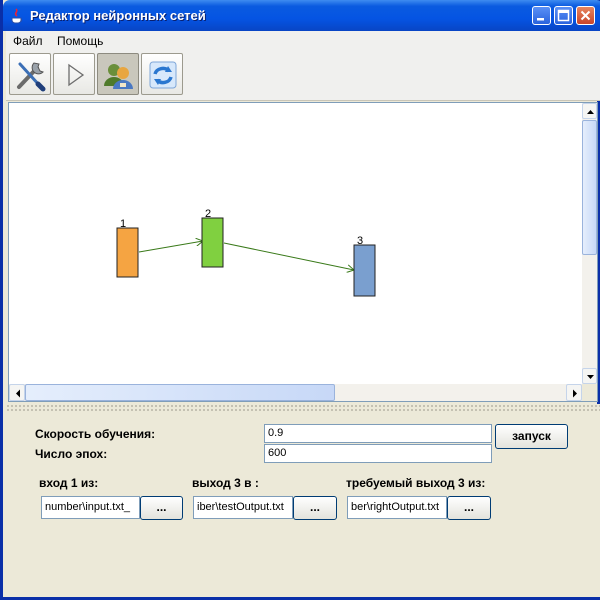 The width and height of the screenshot is (600, 600). Describe the element at coordinates (301, 15) in the screenshot. I see `title-bar: Редактор нейронных сетей` at that location.